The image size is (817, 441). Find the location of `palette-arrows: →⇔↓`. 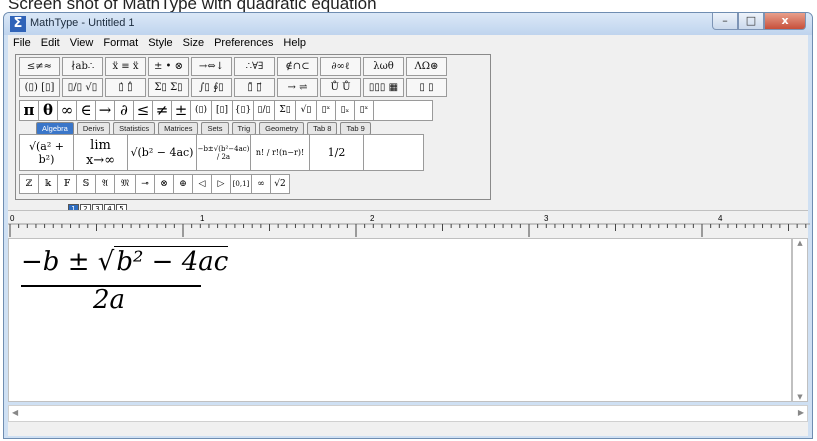

palette-arrows: →⇔↓ is located at coordinates (211, 66).